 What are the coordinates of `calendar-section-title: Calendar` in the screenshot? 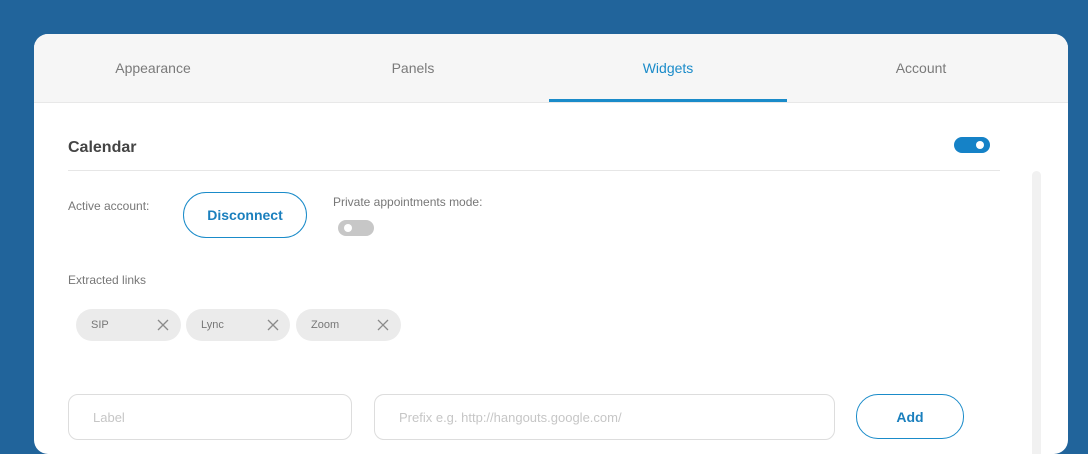 It's located at (102, 147).